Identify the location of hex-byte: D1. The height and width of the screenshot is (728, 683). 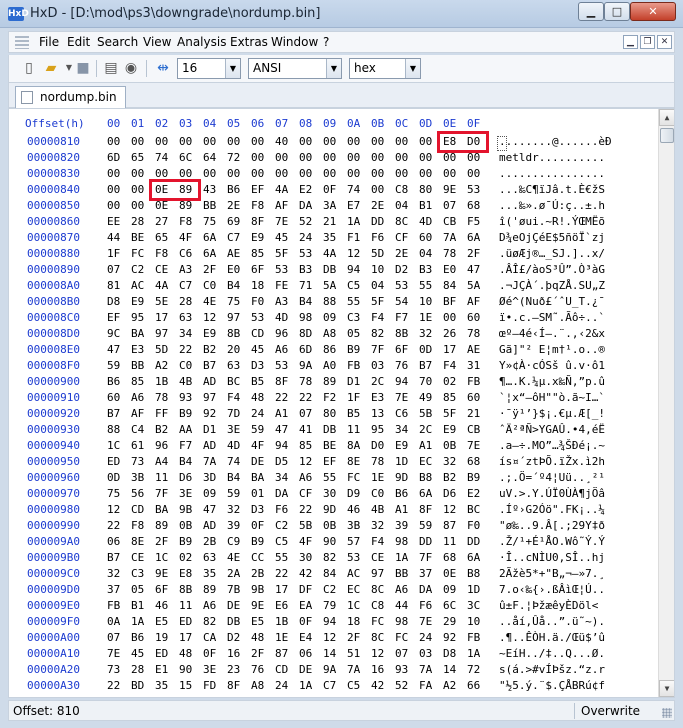
(209, 429).